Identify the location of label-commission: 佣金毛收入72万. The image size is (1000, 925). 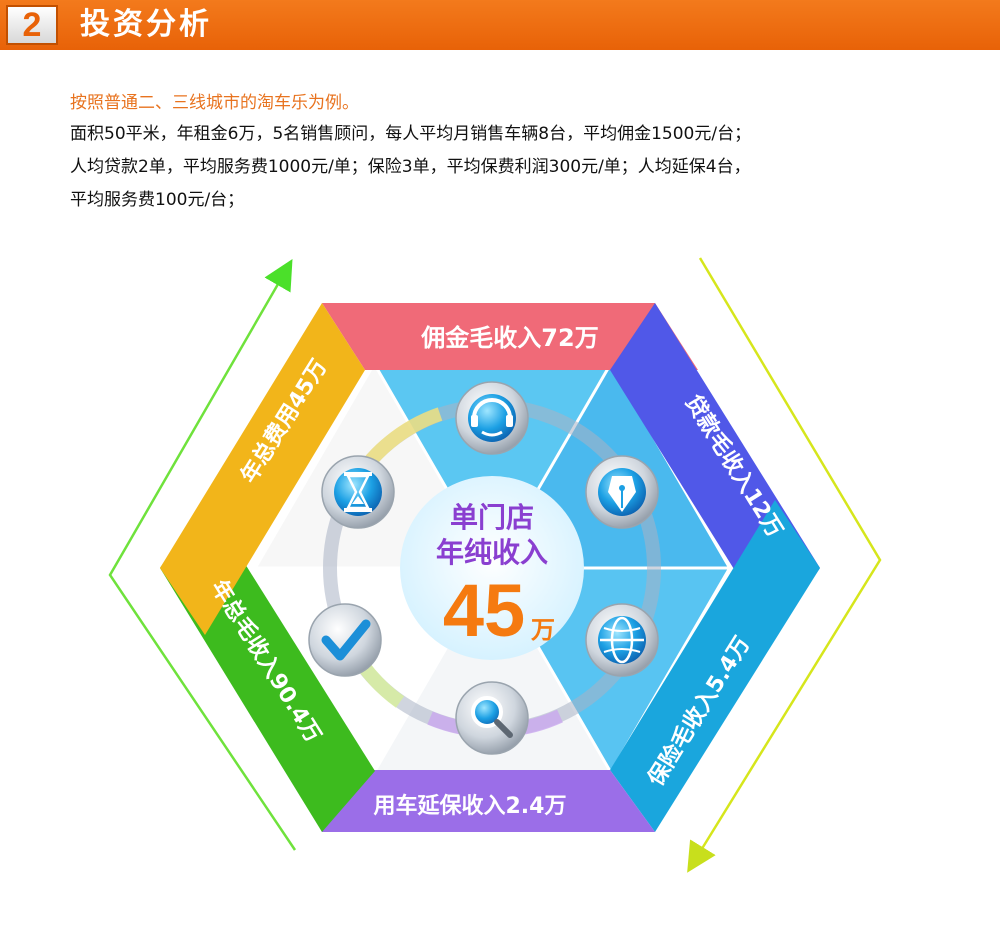
(509, 338).